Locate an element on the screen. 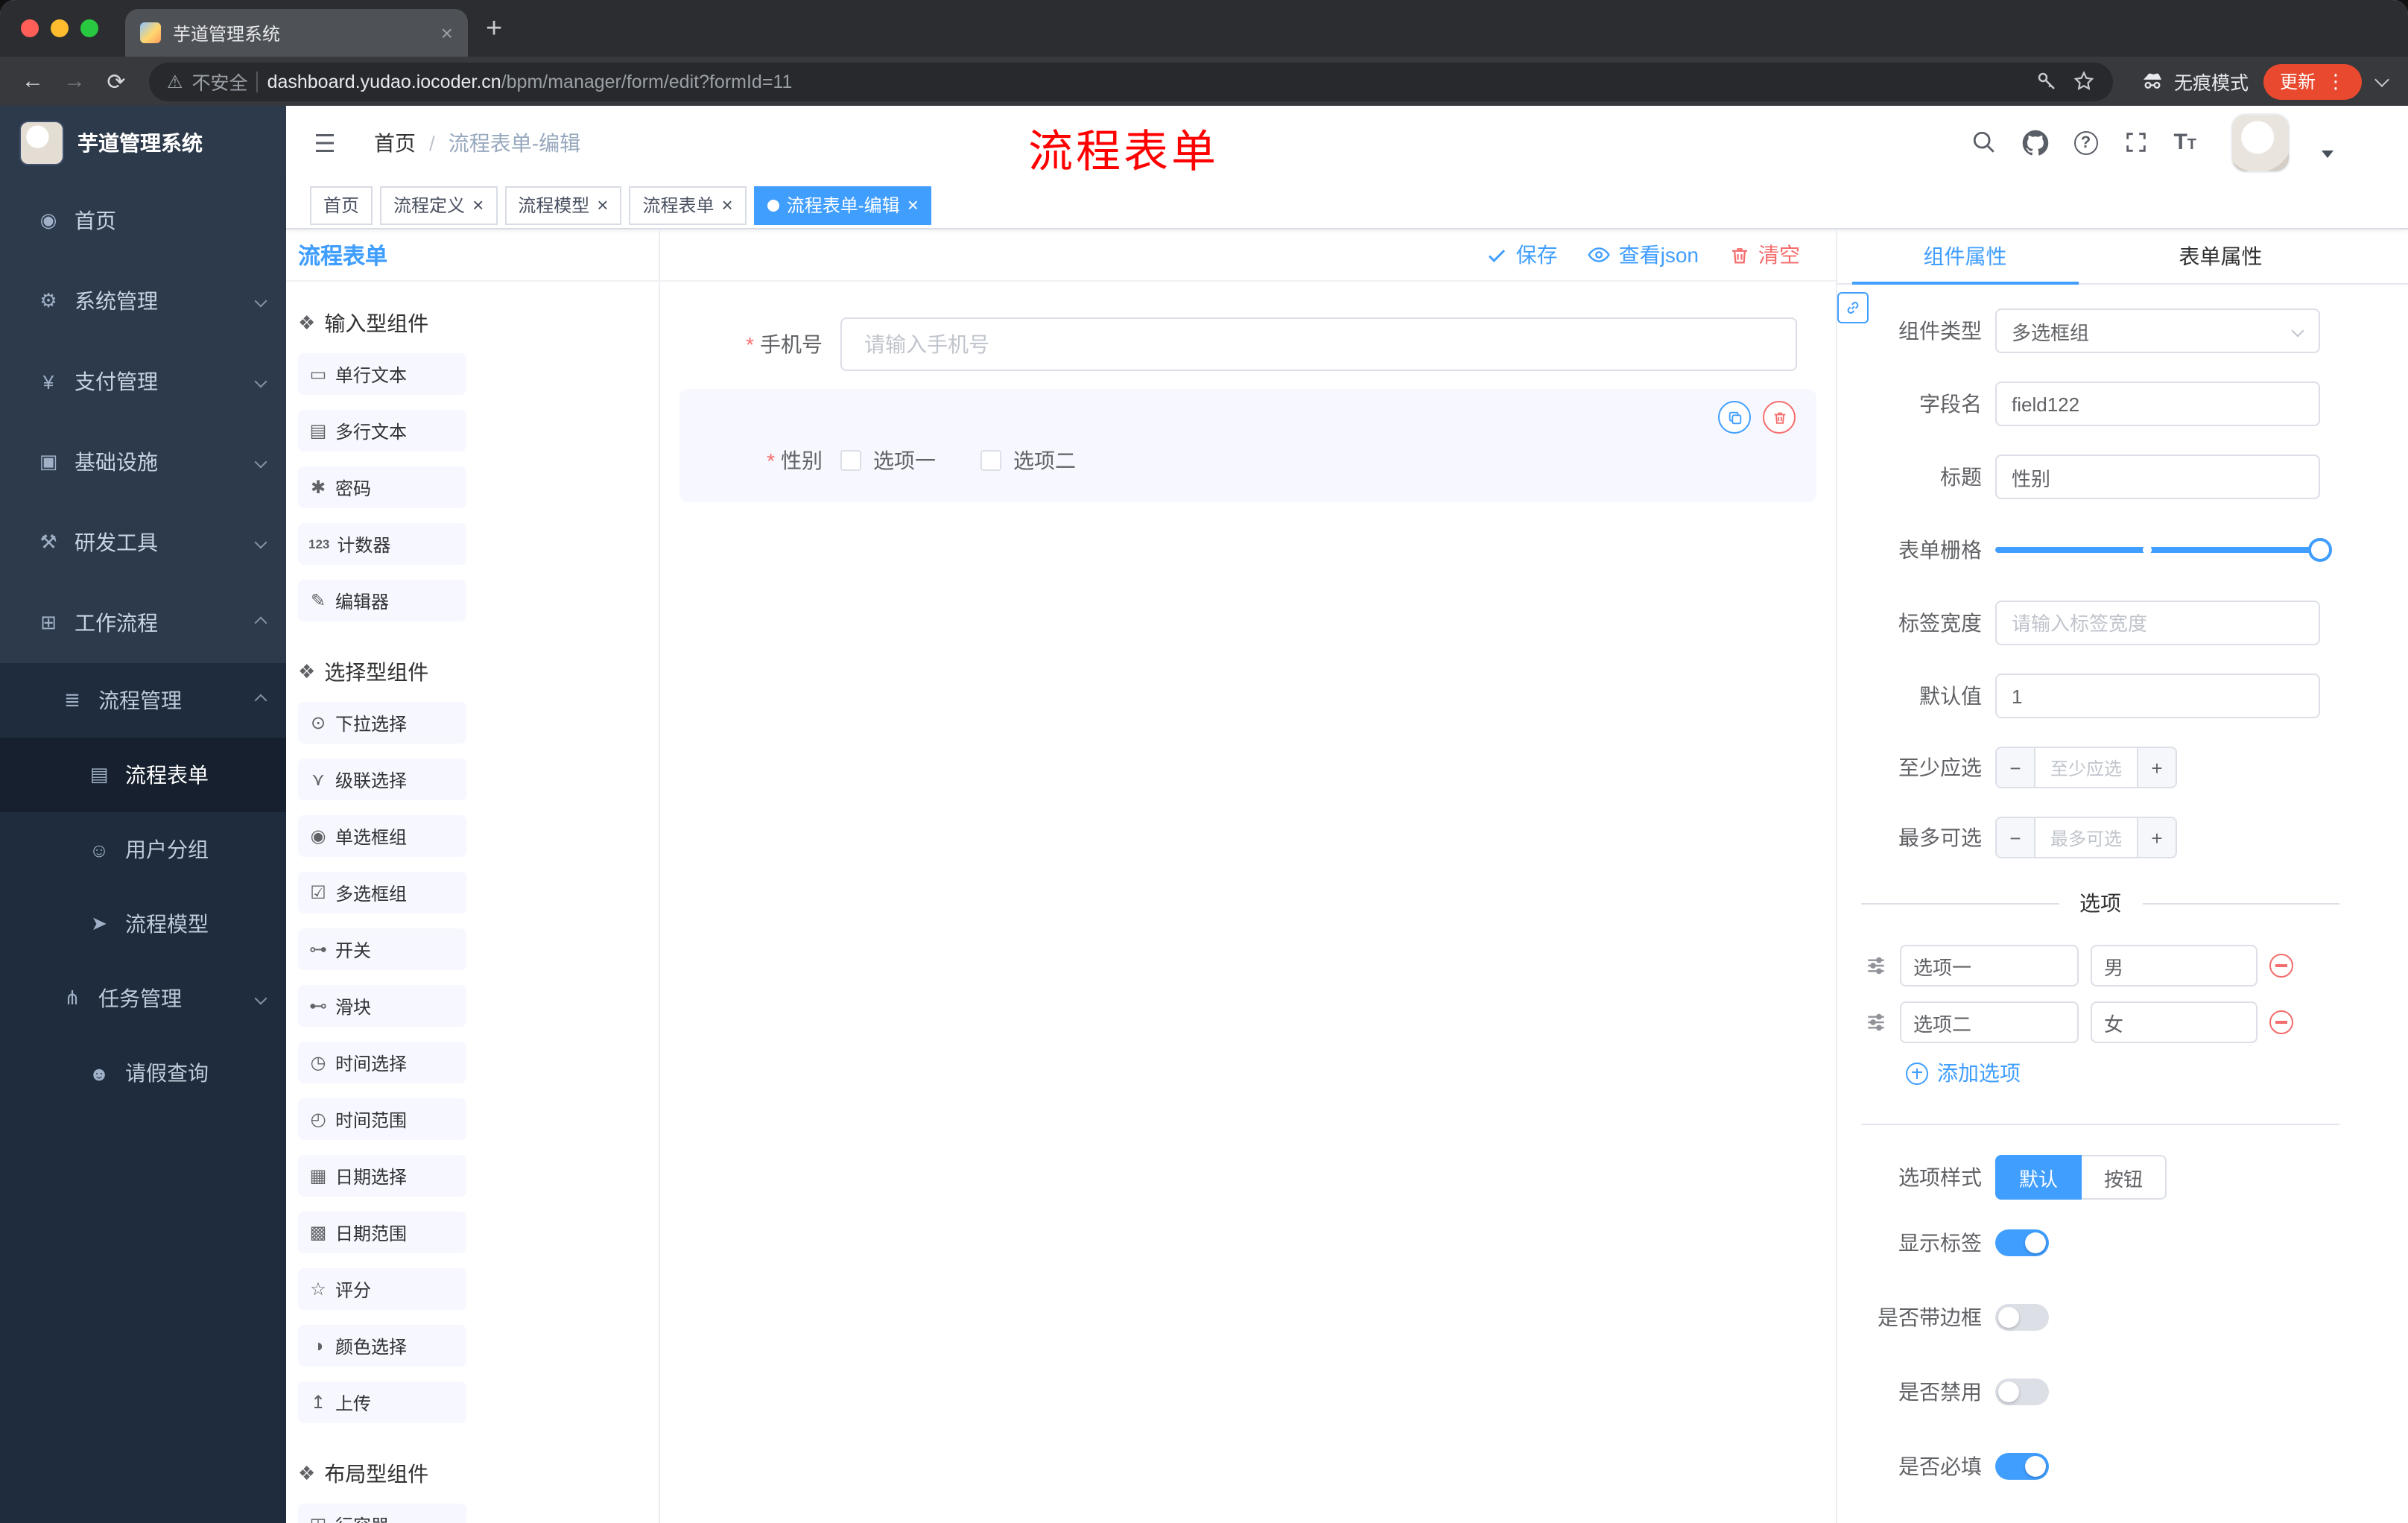  sidebar-item-process-model: ➤ 流程模型 is located at coordinates (143, 924).